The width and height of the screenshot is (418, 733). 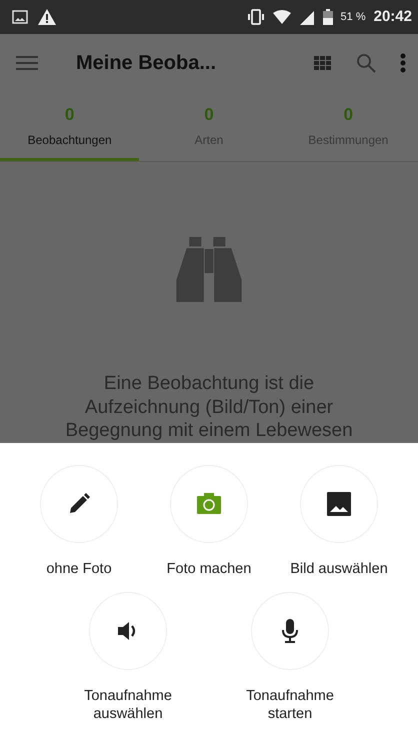 What do you see at coordinates (128, 658) in the screenshot?
I see `option-button: Tonaufnahme auswählen` at bounding box center [128, 658].